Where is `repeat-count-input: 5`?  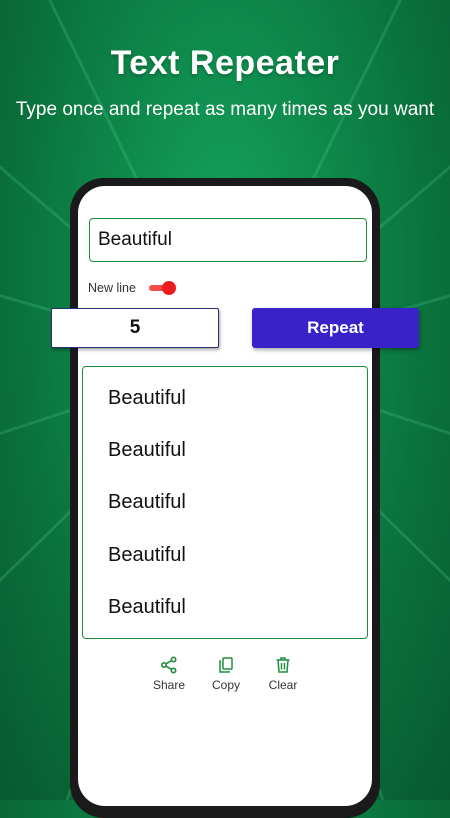
repeat-count-input: 5 is located at coordinates (135, 328).